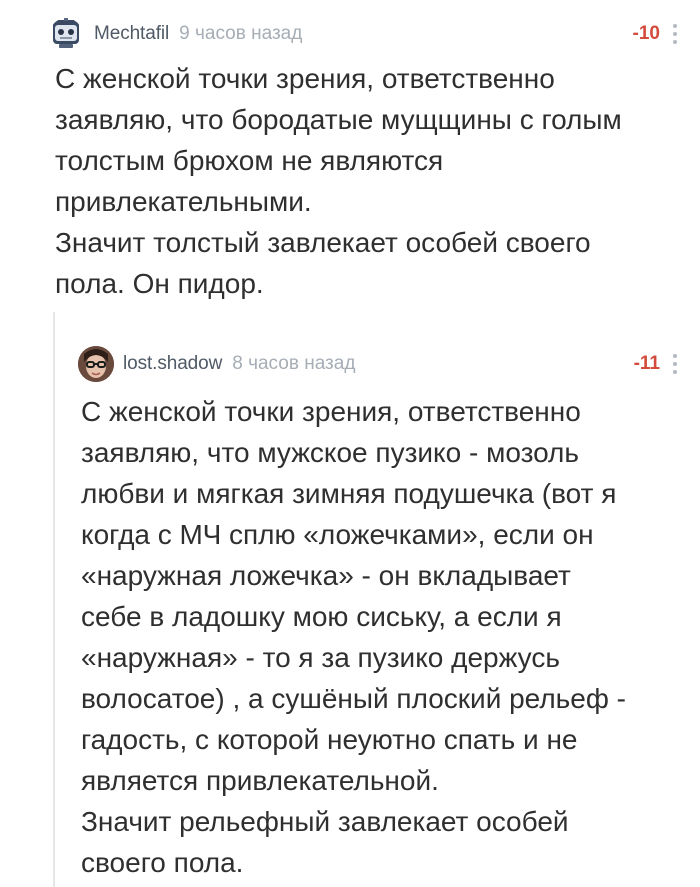 The image size is (700, 887). What do you see at coordinates (172, 364) in the screenshot?
I see `comment-author: lost.shadow` at bounding box center [172, 364].